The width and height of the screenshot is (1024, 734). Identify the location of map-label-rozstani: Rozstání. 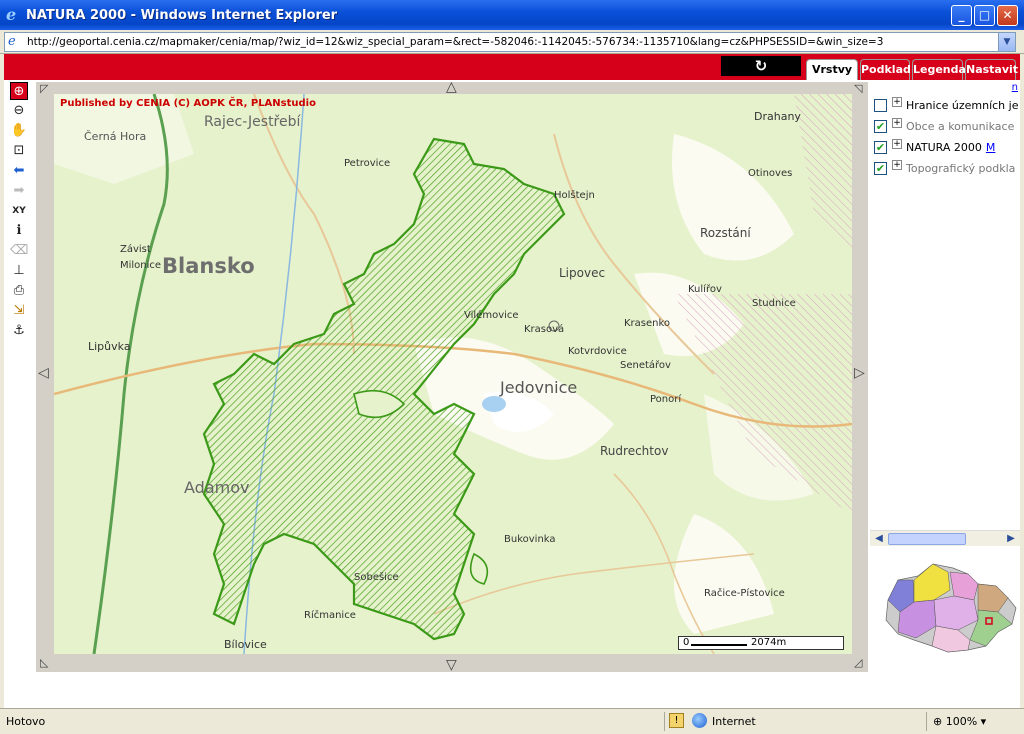
(725, 233).